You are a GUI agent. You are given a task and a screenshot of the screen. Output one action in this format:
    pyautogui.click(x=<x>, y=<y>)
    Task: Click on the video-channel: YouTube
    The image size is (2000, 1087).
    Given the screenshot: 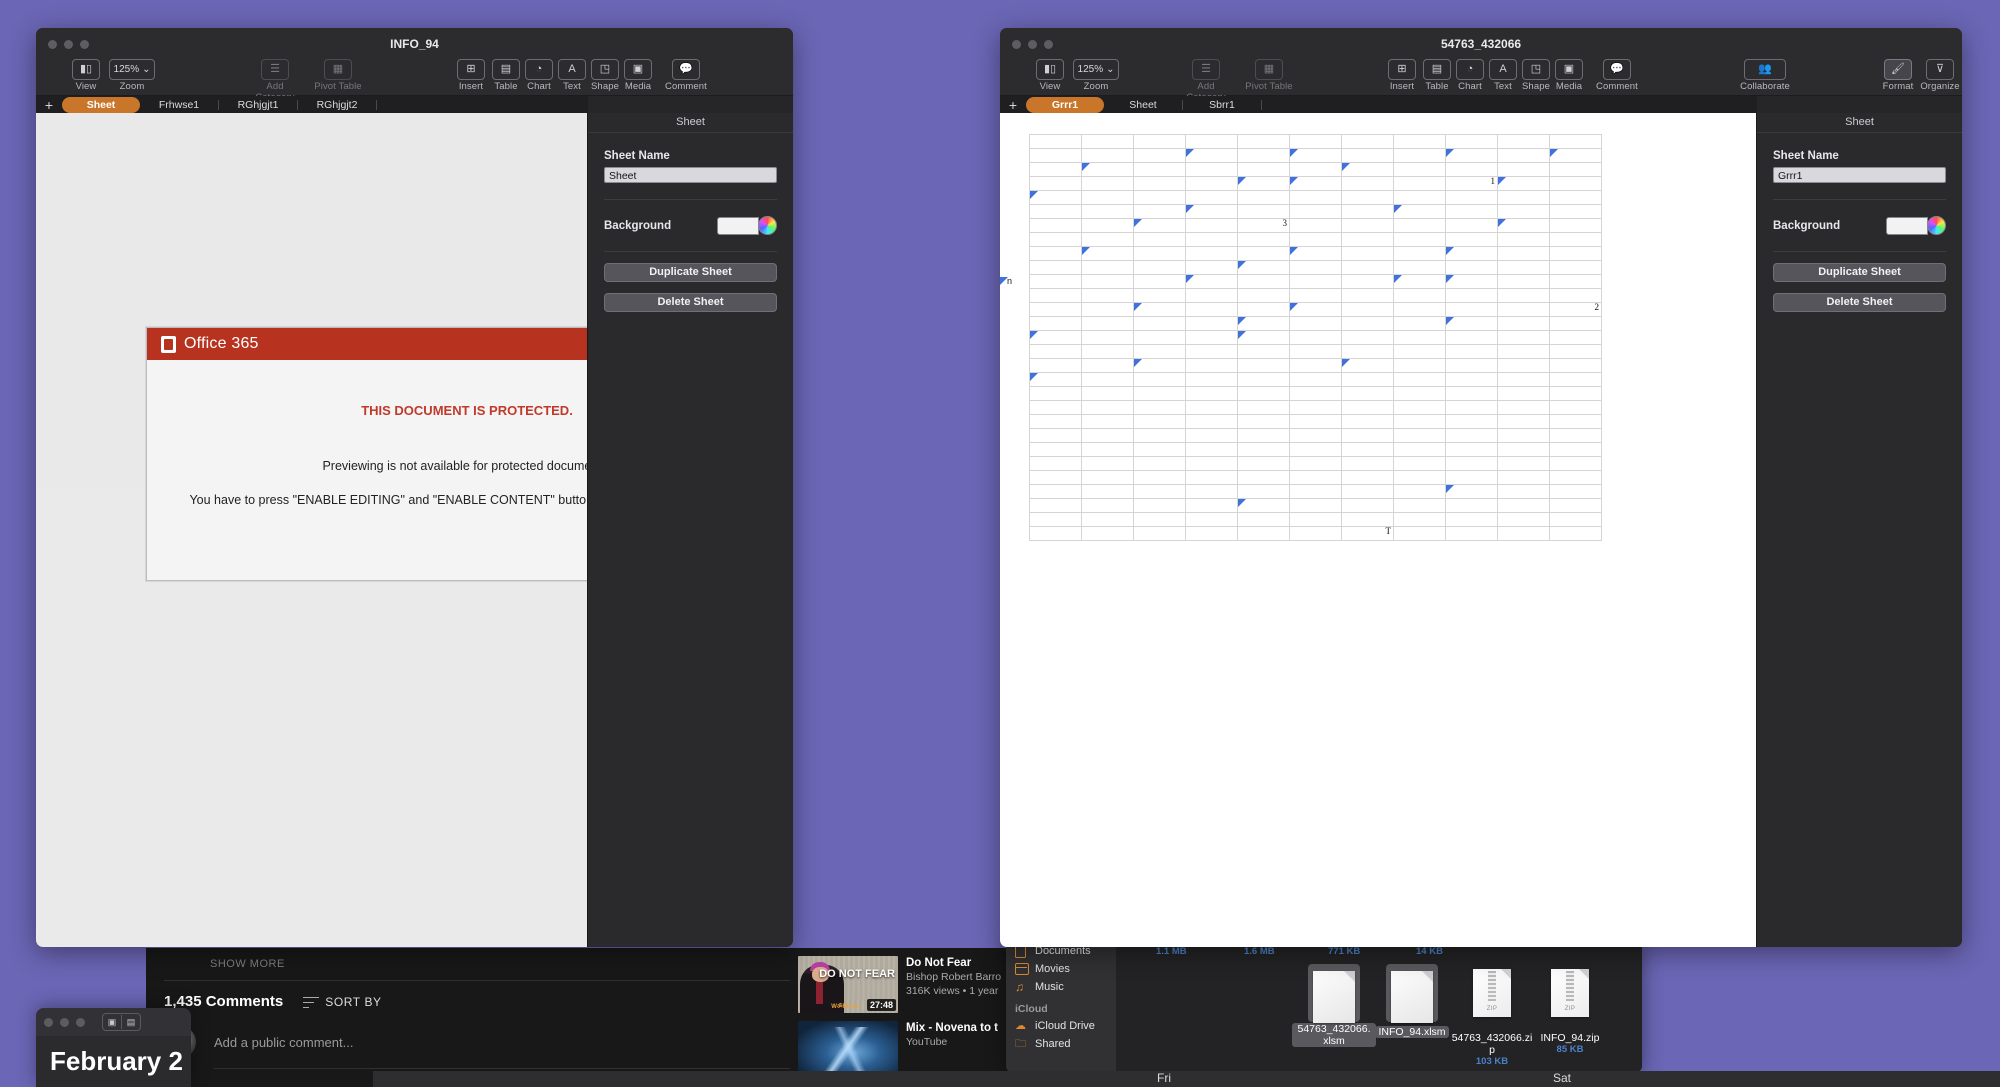 What is the action you would take?
    pyautogui.click(x=952, y=1042)
    